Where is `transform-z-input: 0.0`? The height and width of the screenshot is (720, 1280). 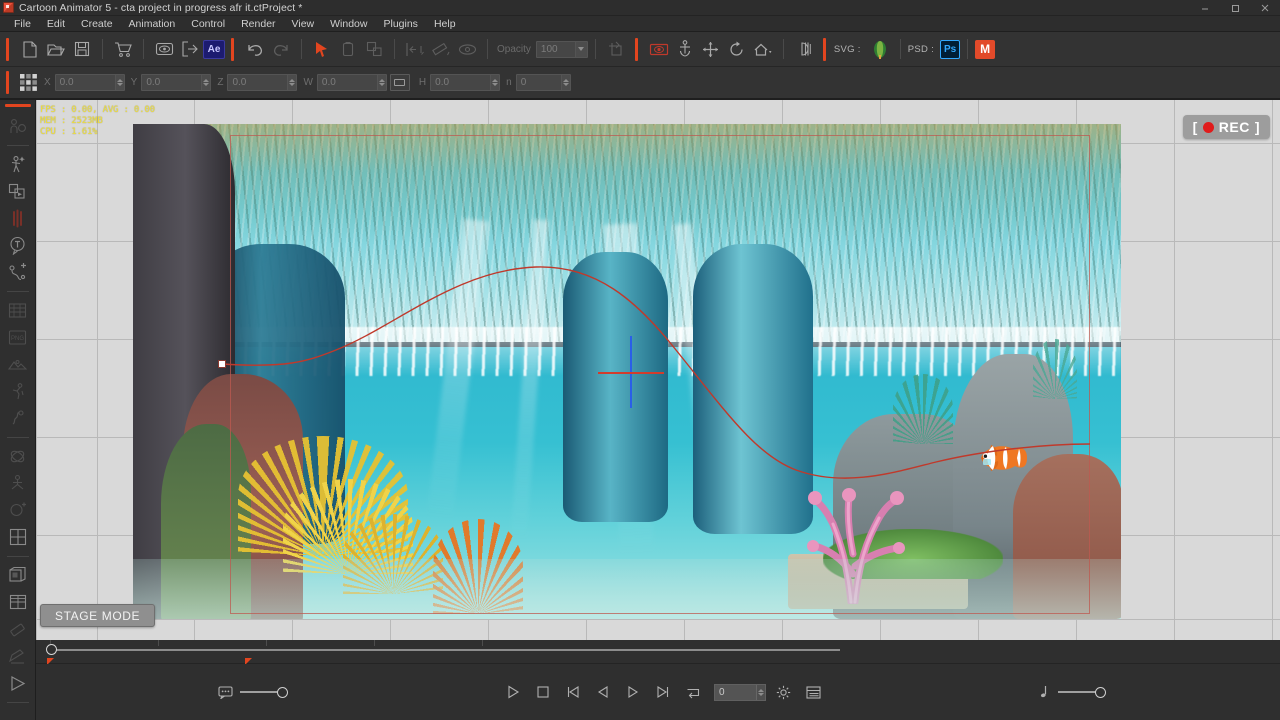
transform-z-input: 0.0 is located at coordinates (262, 82).